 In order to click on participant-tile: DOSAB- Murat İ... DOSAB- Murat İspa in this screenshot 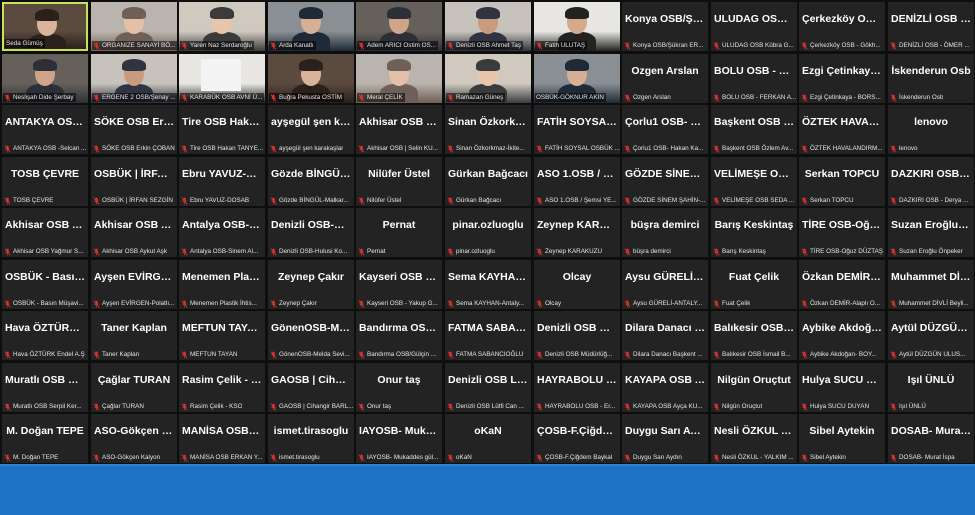, I will do `click(931, 438)`.